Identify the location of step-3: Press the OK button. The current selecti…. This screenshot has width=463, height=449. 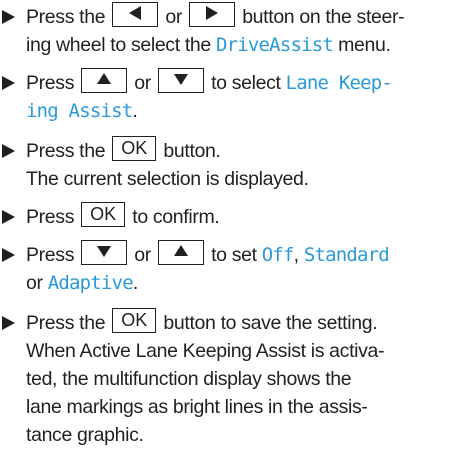
(230, 164).